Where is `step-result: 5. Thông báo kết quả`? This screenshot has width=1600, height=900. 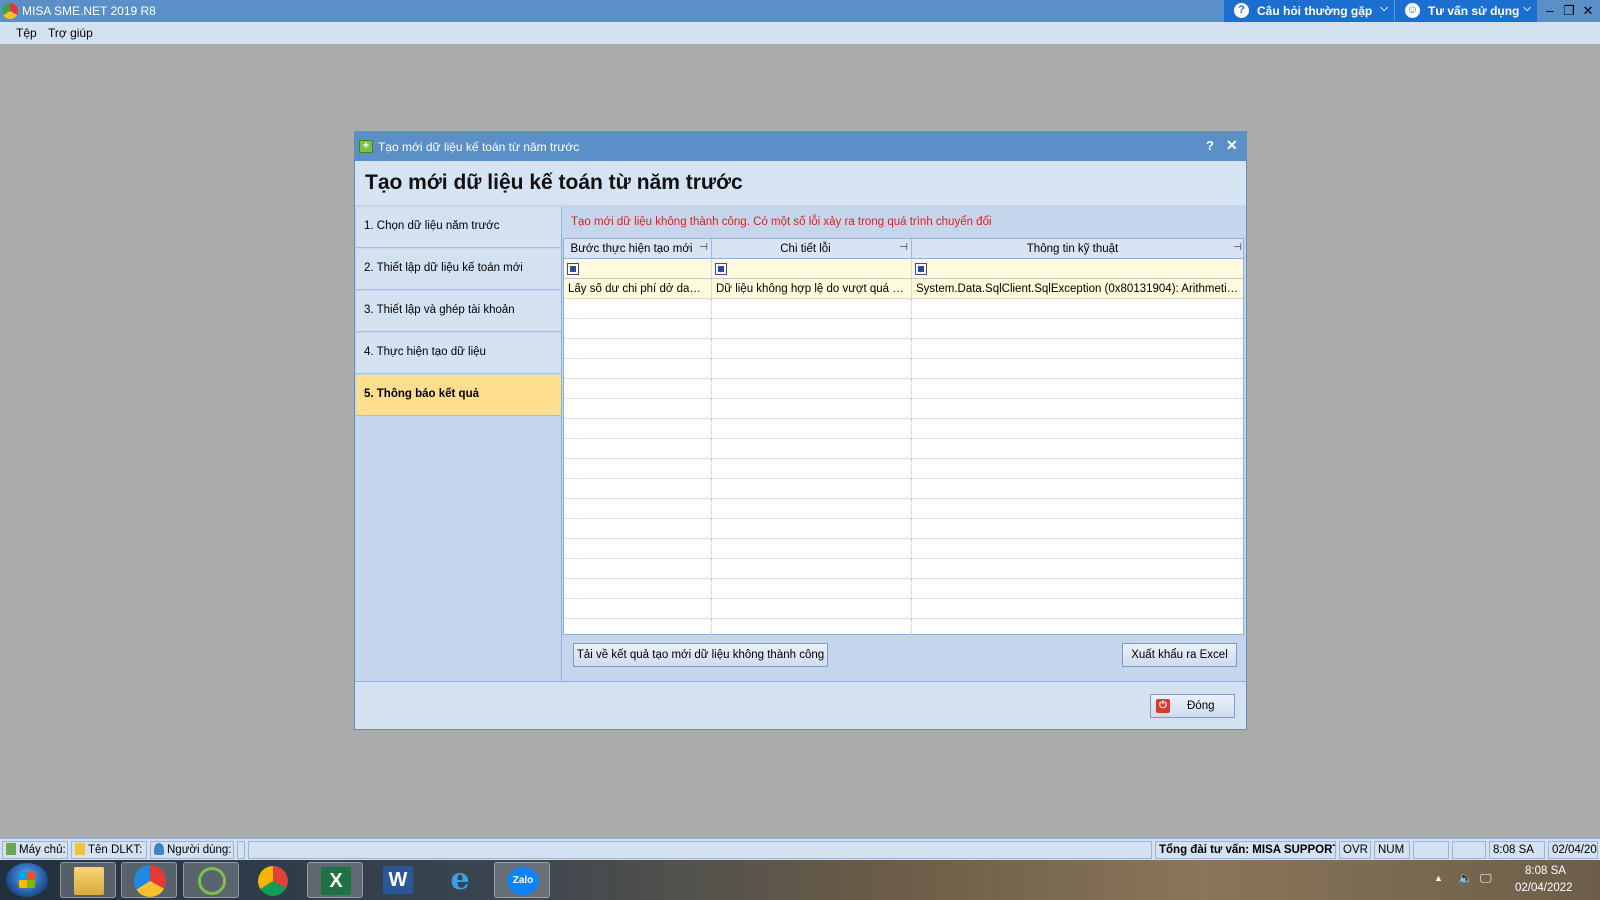
step-result: 5. Thông báo kết quả is located at coordinates (458, 395).